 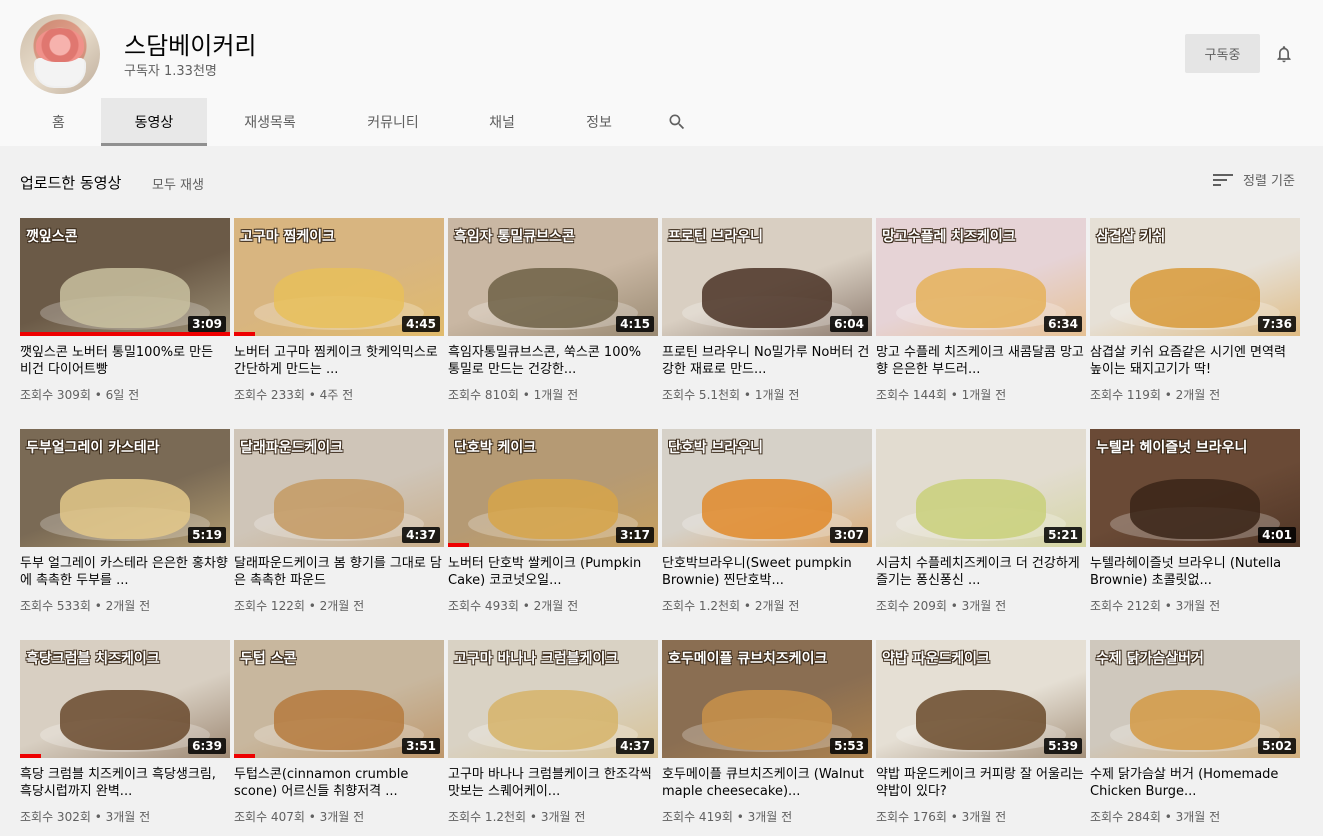 I want to click on play-all-link: 모두 재생, so click(x=178, y=183).